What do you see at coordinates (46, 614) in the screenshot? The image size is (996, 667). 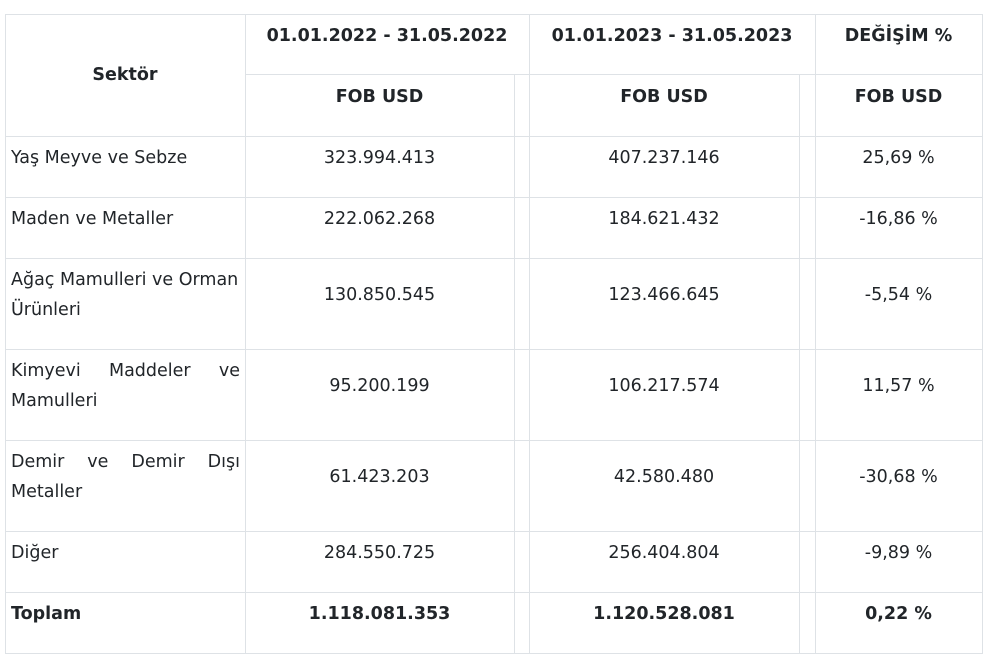 I see `total-label: Toplam` at bounding box center [46, 614].